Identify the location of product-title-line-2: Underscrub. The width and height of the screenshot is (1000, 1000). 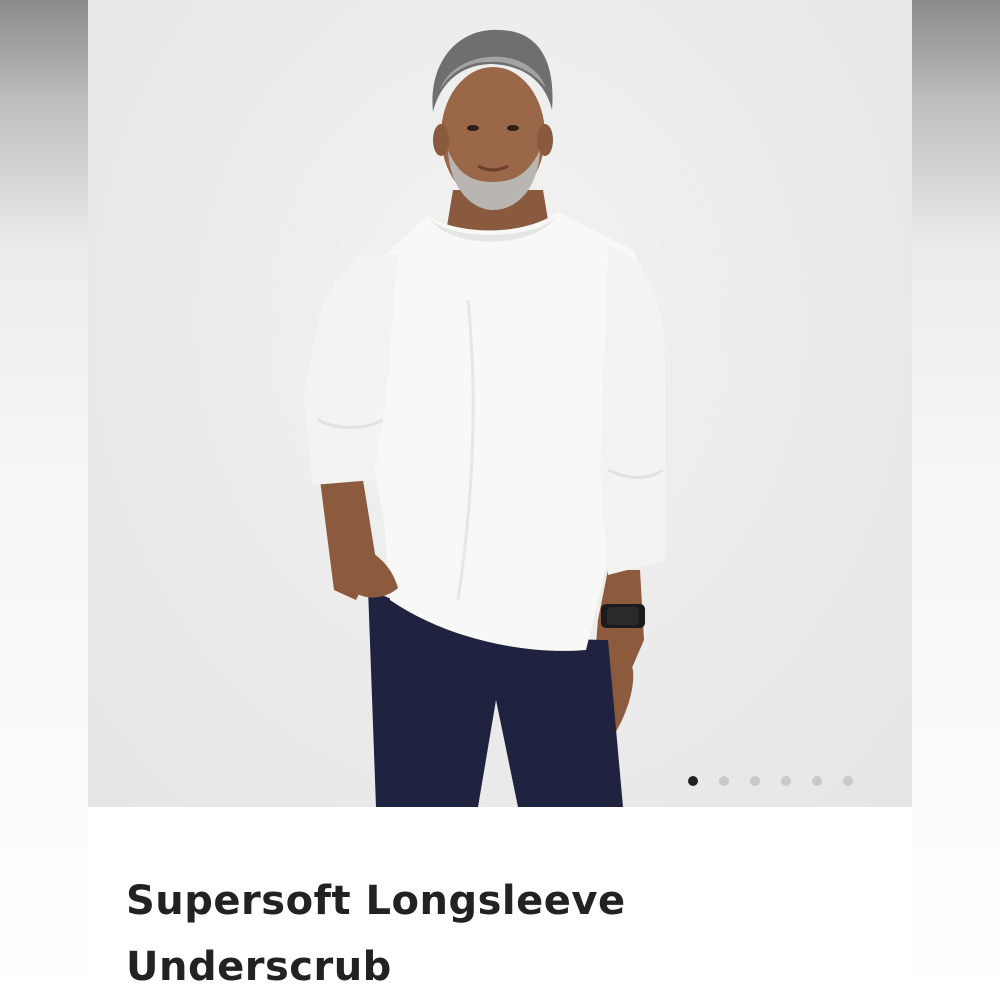
(259, 967).